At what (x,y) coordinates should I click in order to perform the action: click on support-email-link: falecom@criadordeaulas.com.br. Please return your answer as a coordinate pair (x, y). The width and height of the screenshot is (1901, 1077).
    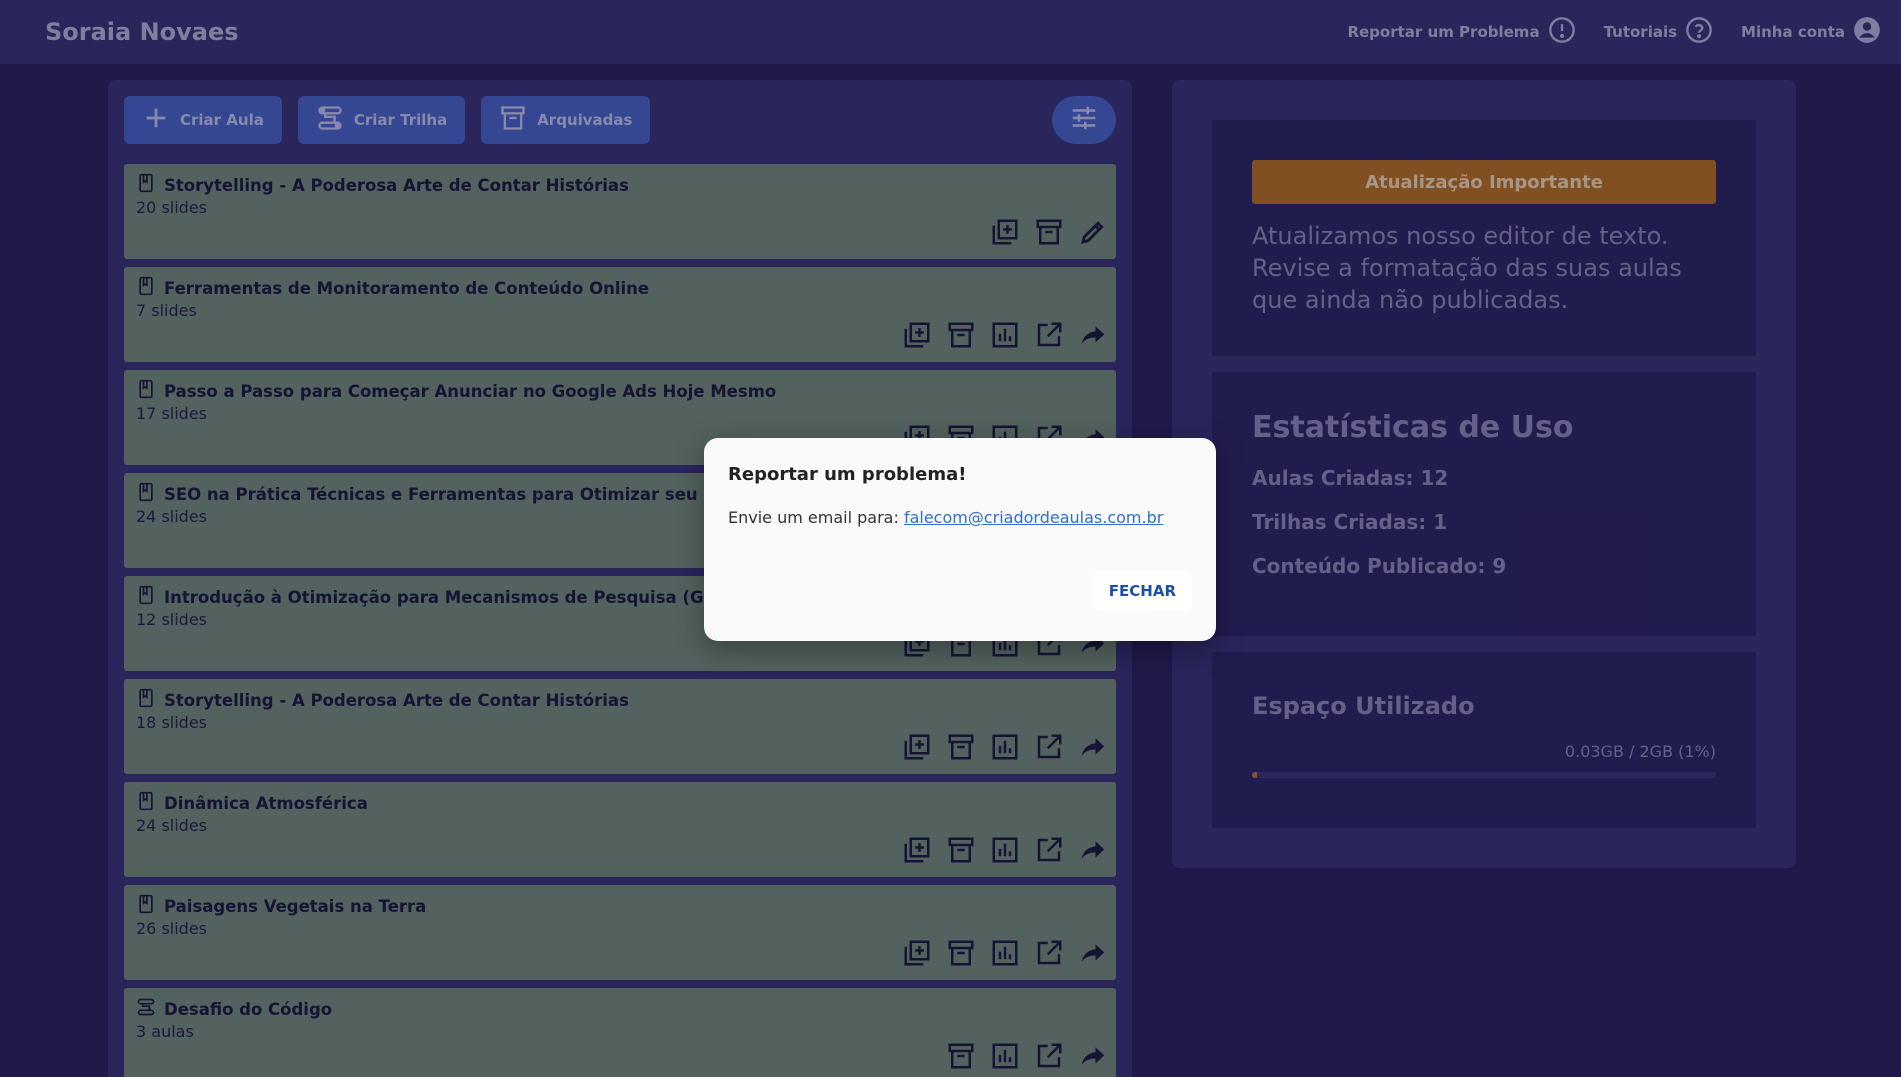
    Looking at the image, I should click on (1033, 517).